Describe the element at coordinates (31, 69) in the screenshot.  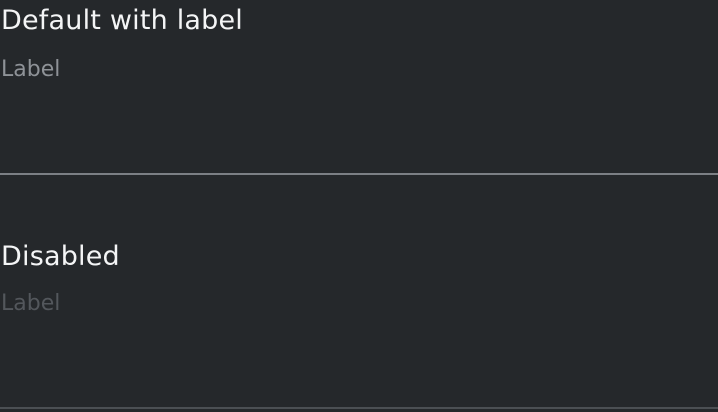
I see `text-field-label: Label` at that location.